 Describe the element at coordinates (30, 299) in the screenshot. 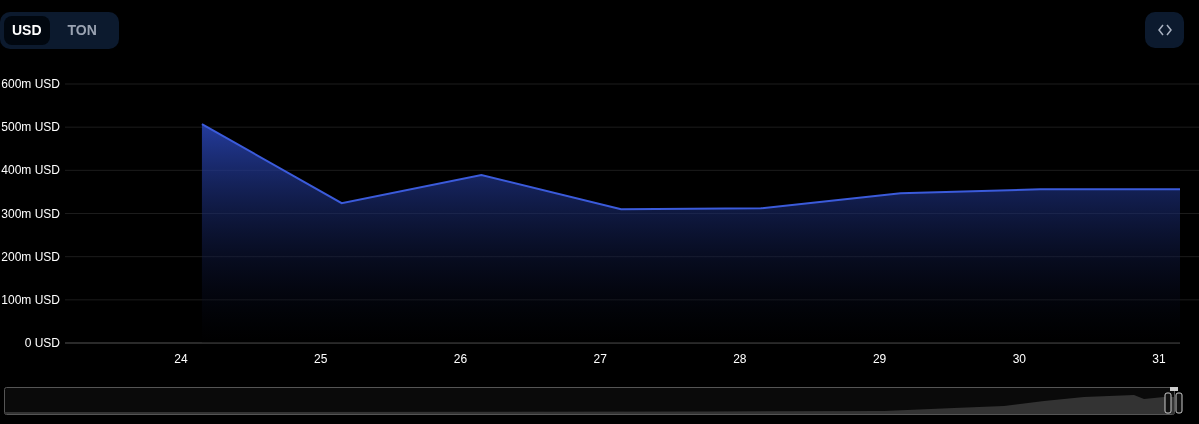

I see `y-axis-label: 100m USD` at that location.